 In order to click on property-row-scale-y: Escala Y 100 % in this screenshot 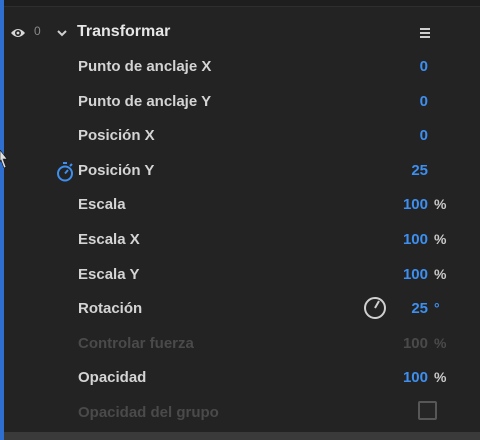, I will do `click(242, 275)`.